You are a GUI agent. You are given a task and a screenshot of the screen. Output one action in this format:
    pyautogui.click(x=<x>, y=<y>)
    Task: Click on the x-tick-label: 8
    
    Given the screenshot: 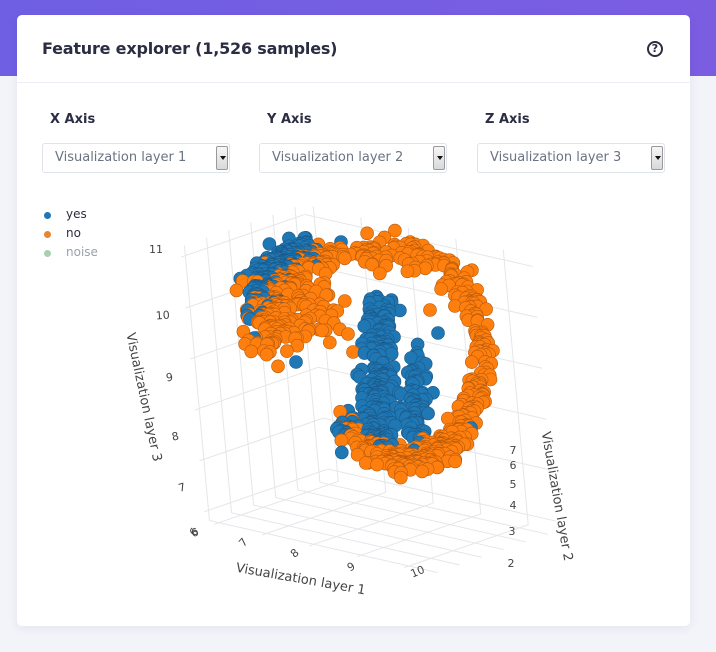 What is the action you would take?
    pyautogui.click(x=295, y=553)
    